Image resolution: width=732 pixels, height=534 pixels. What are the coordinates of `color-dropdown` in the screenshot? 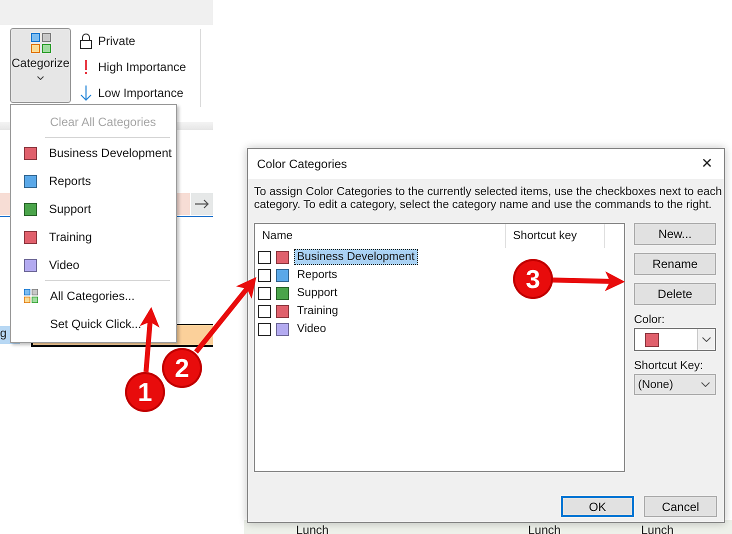 It's located at (675, 339).